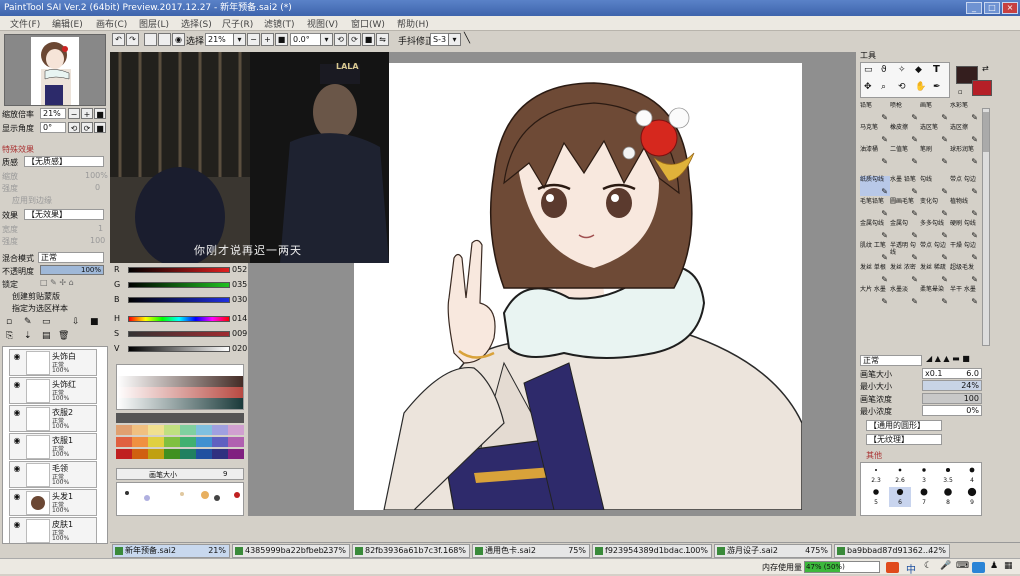  What do you see at coordinates (868, 70) in the screenshot?
I see `rect-select-icon: ▭` at bounding box center [868, 70].